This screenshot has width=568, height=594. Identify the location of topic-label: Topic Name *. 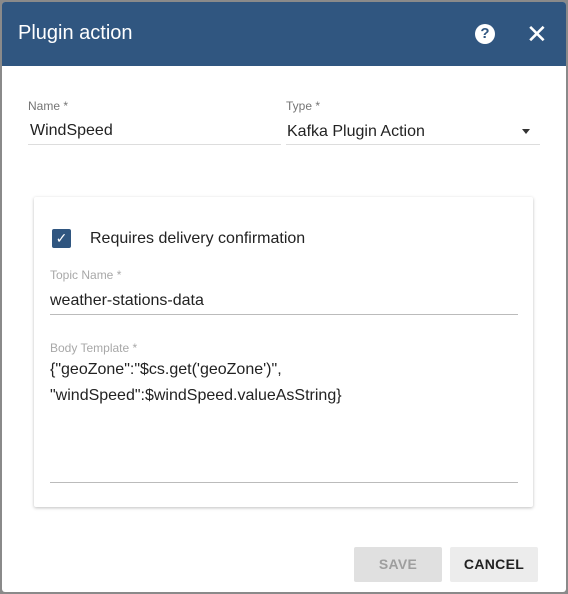
(86, 275).